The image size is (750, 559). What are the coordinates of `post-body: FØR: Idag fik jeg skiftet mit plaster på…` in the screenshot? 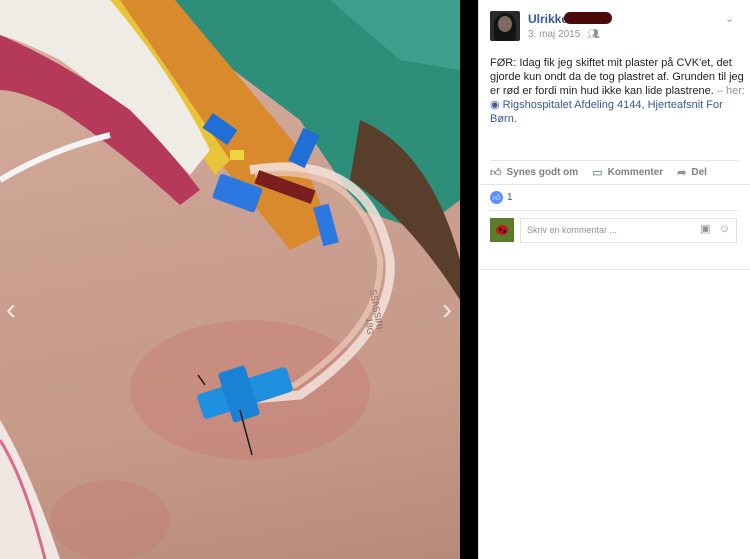 It's located at (617, 77).